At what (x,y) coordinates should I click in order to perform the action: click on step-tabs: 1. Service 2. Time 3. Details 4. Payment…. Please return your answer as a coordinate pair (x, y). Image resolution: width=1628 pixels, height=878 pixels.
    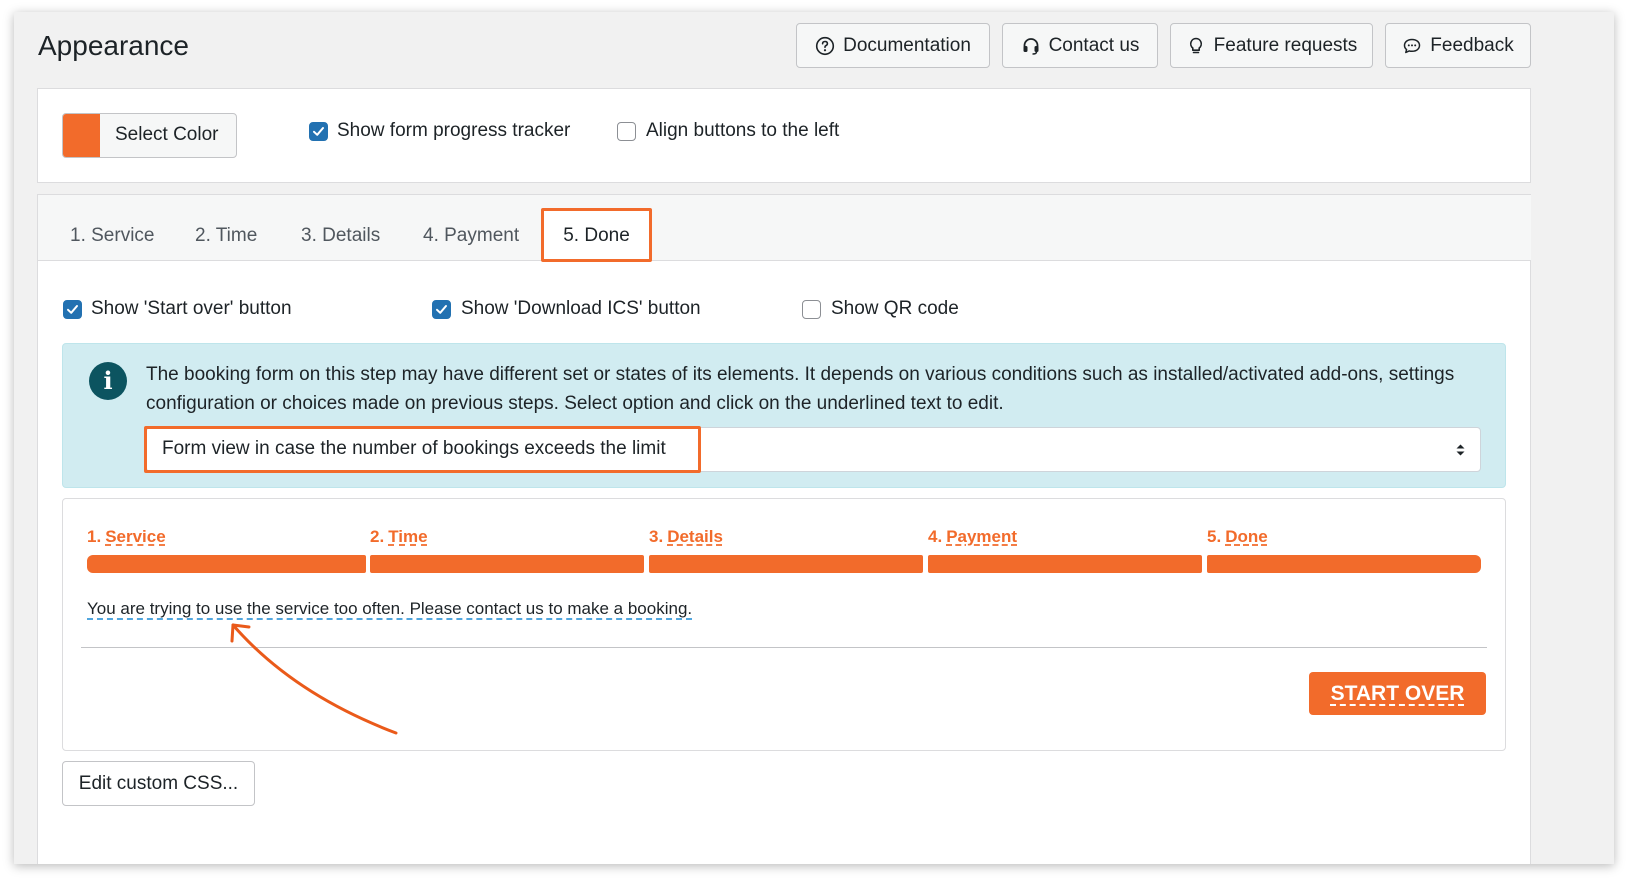
    Looking at the image, I should click on (784, 228).